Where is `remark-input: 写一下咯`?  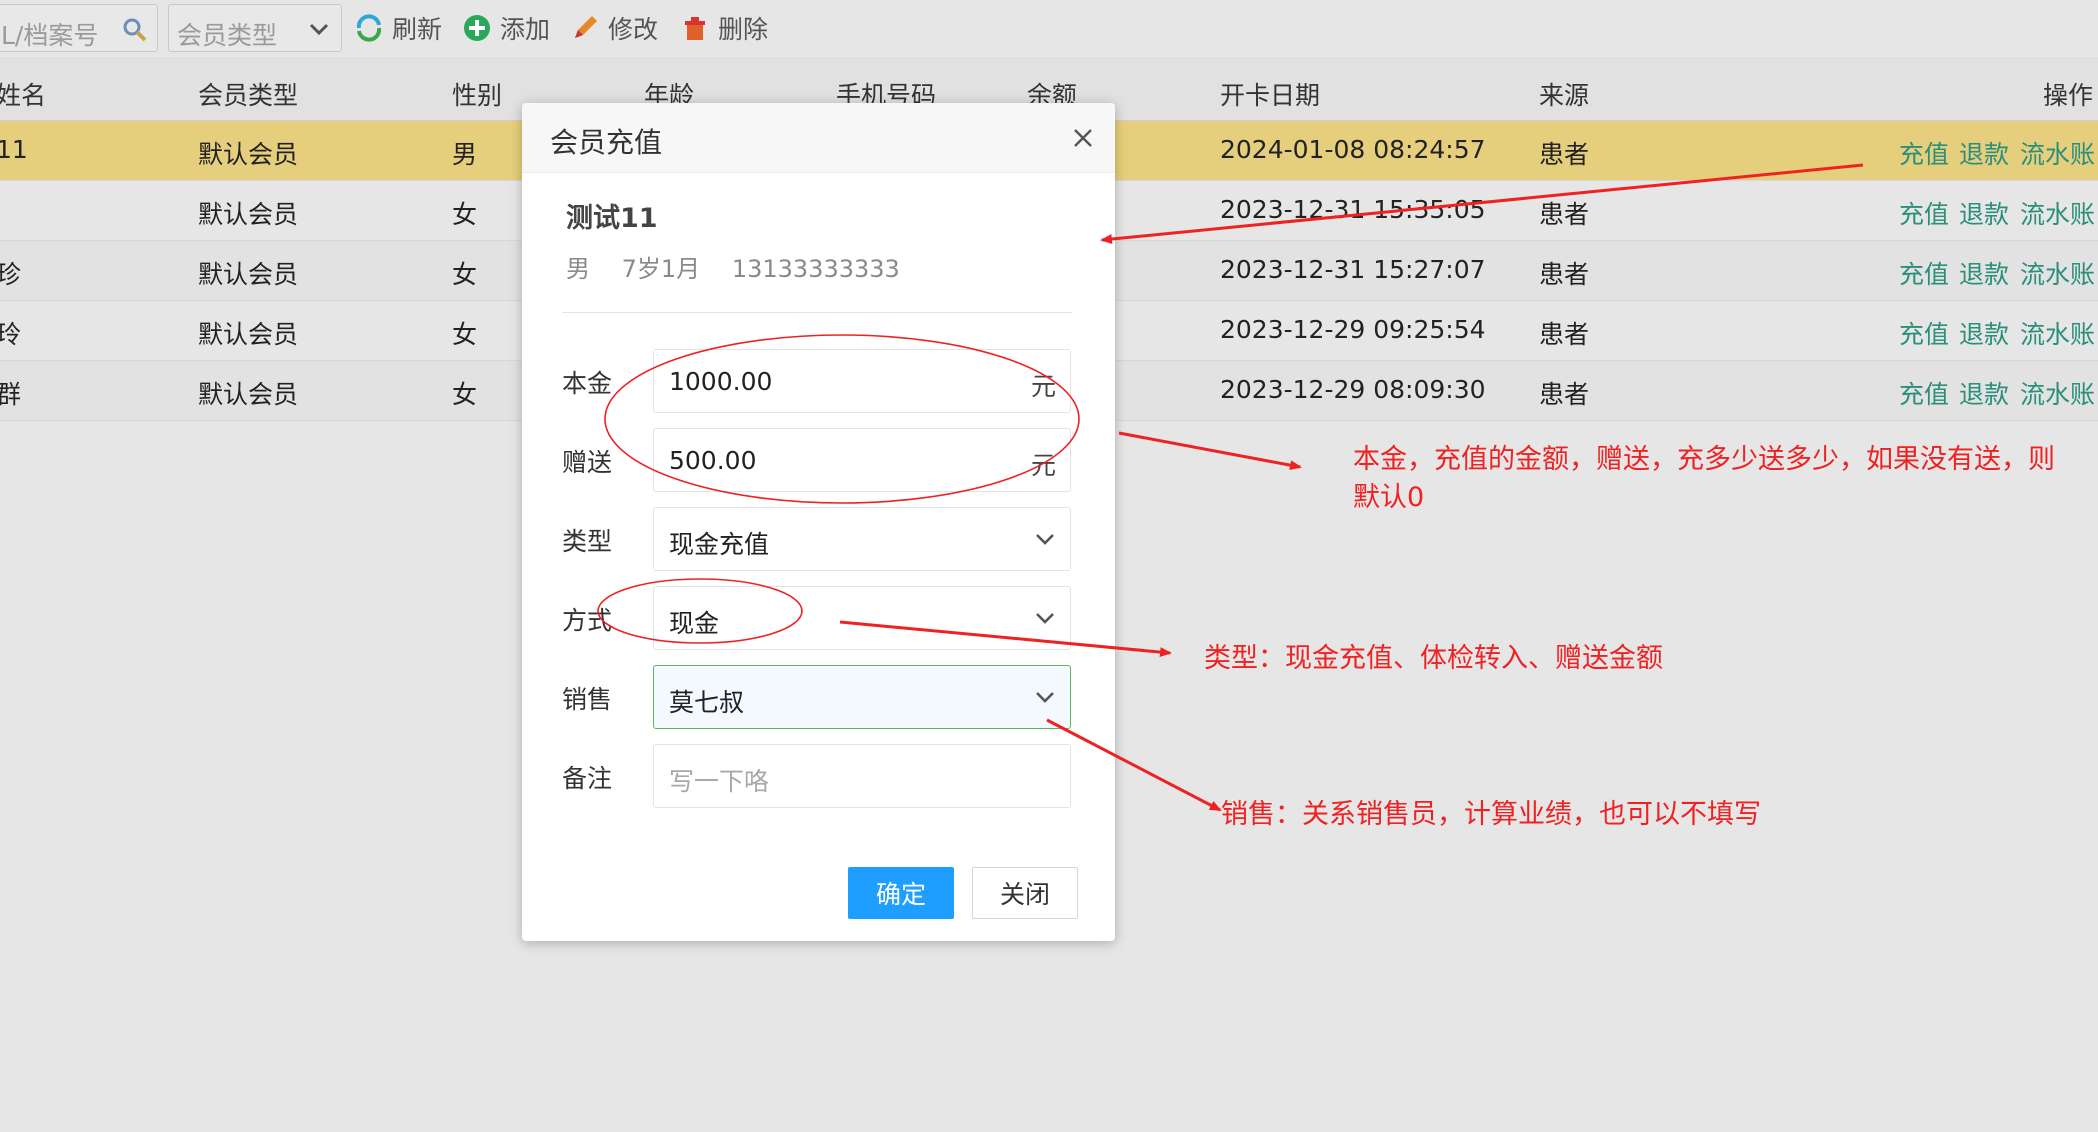 remark-input: 写一下咯 is located at coordinates (862, 776).